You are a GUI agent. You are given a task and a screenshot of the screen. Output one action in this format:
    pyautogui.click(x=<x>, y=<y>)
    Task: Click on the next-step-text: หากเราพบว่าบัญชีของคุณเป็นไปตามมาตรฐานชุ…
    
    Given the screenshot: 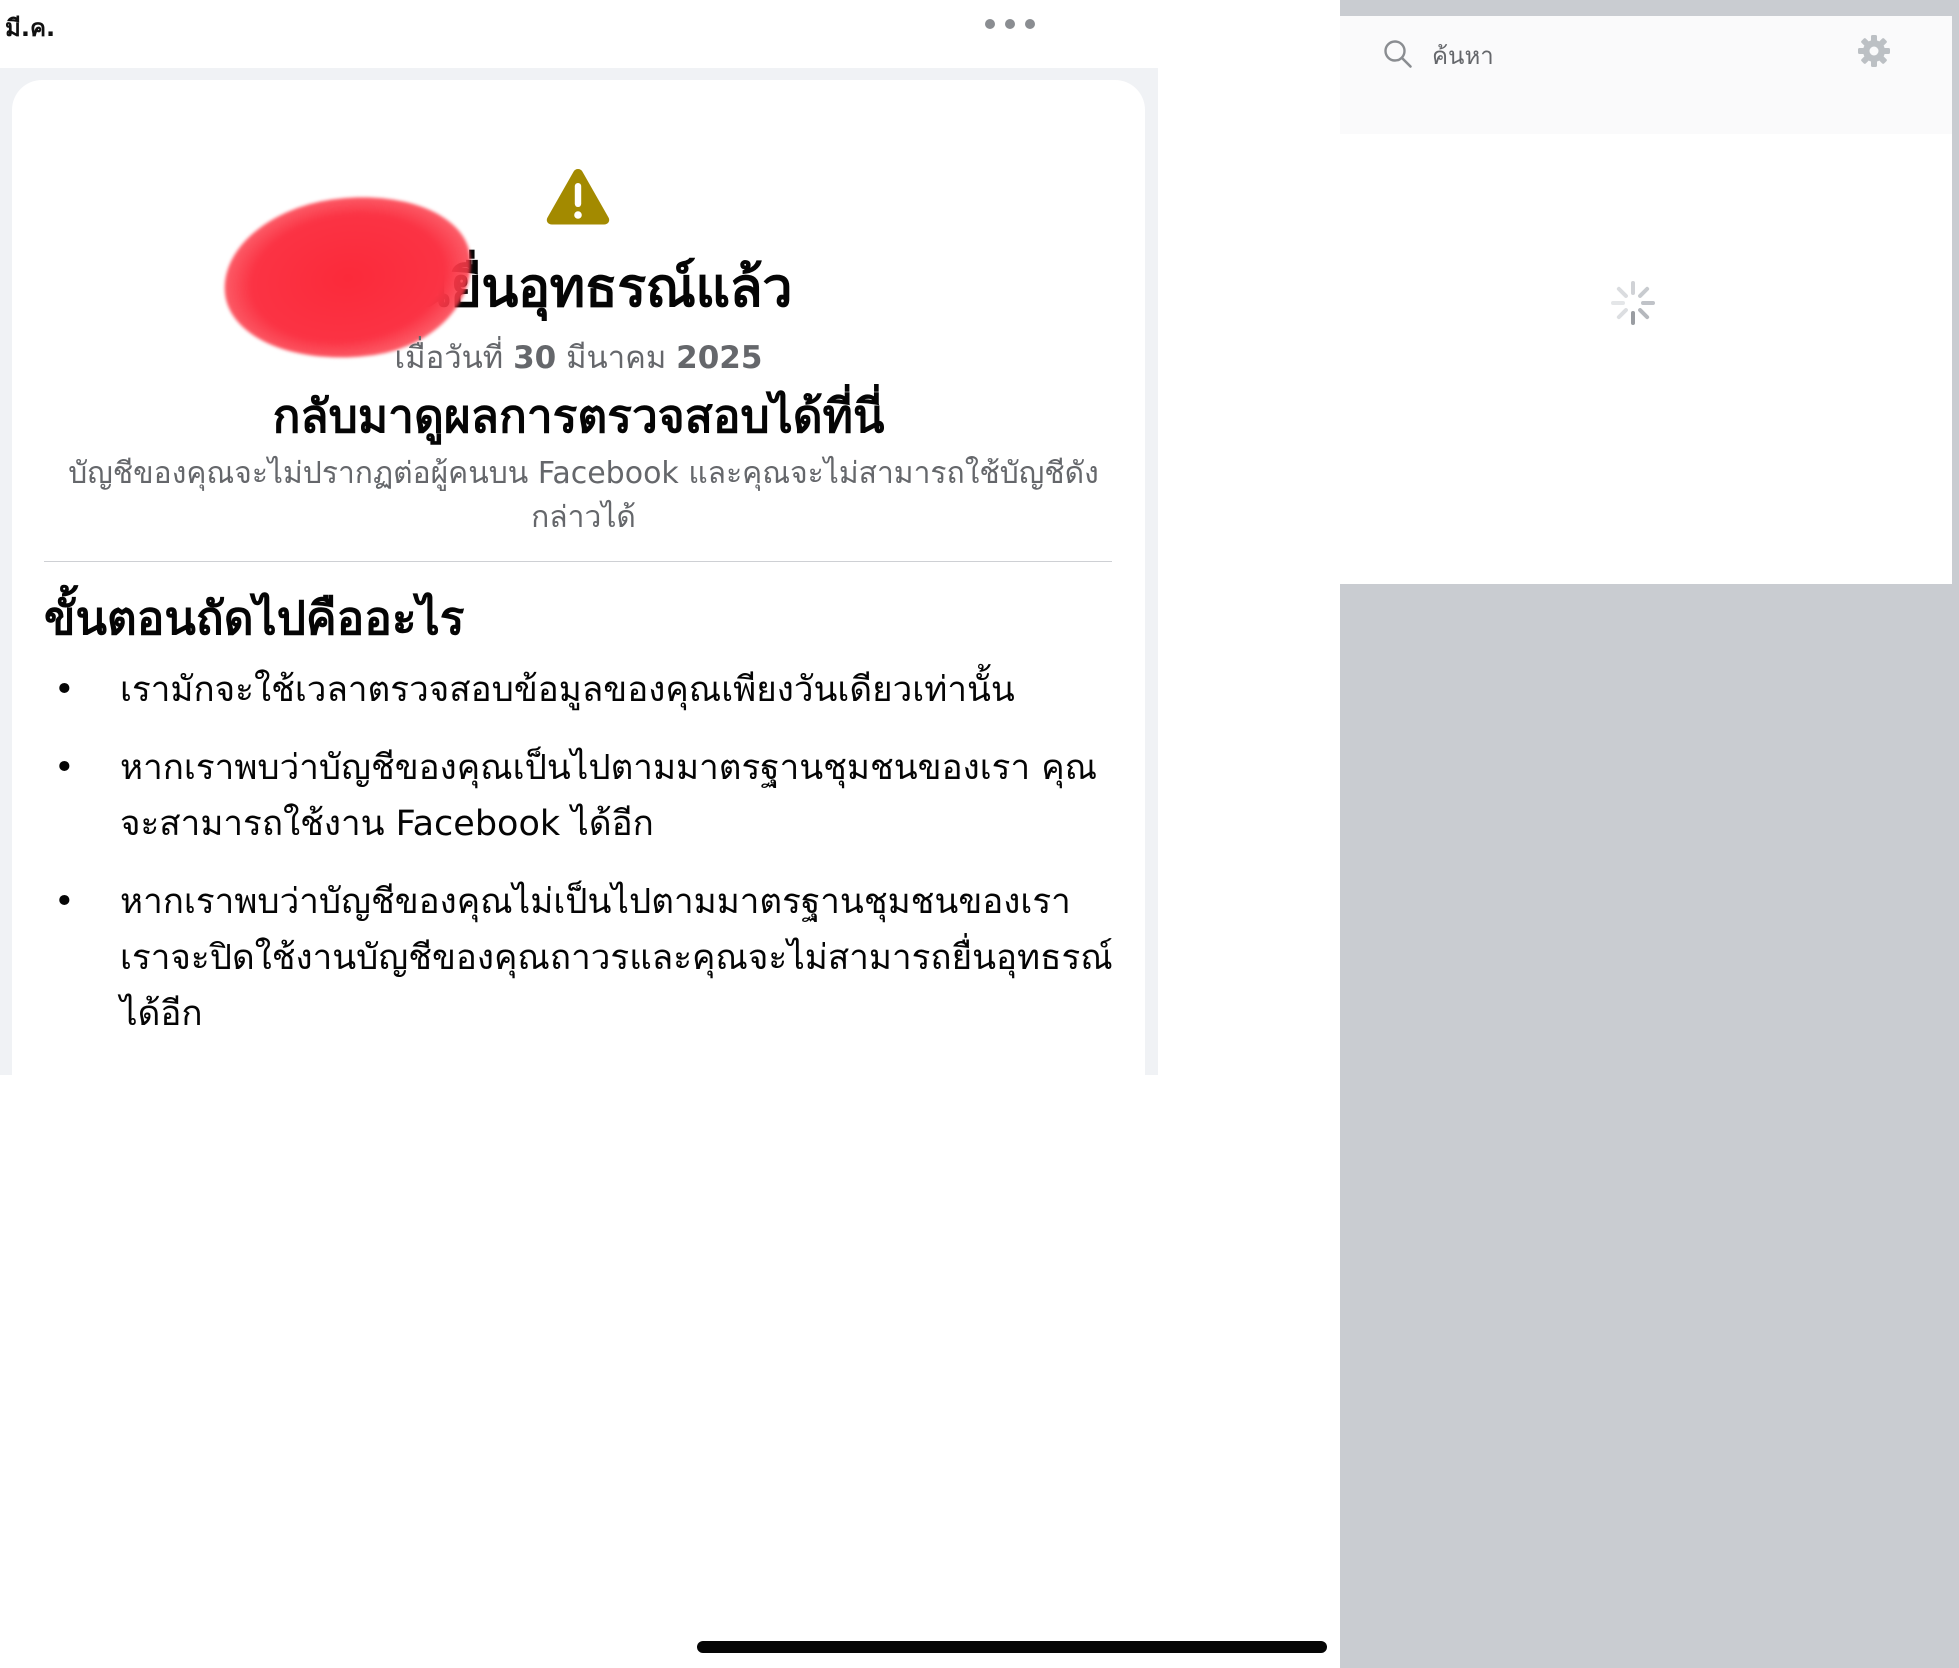 What is the action you would take?
    pyautogui.click(x=609, y=796)
    